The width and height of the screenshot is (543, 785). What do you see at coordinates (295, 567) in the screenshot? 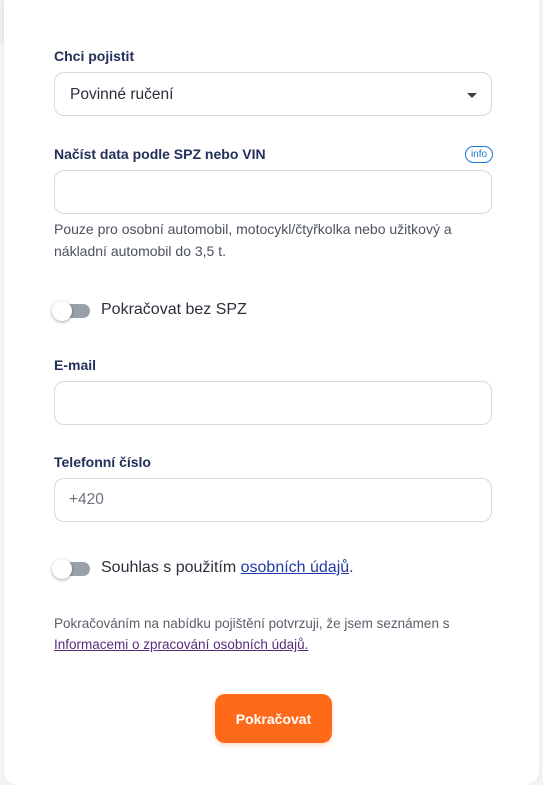
I see `personal-data-link: osobních údajů` at bounding box center [295, 567].